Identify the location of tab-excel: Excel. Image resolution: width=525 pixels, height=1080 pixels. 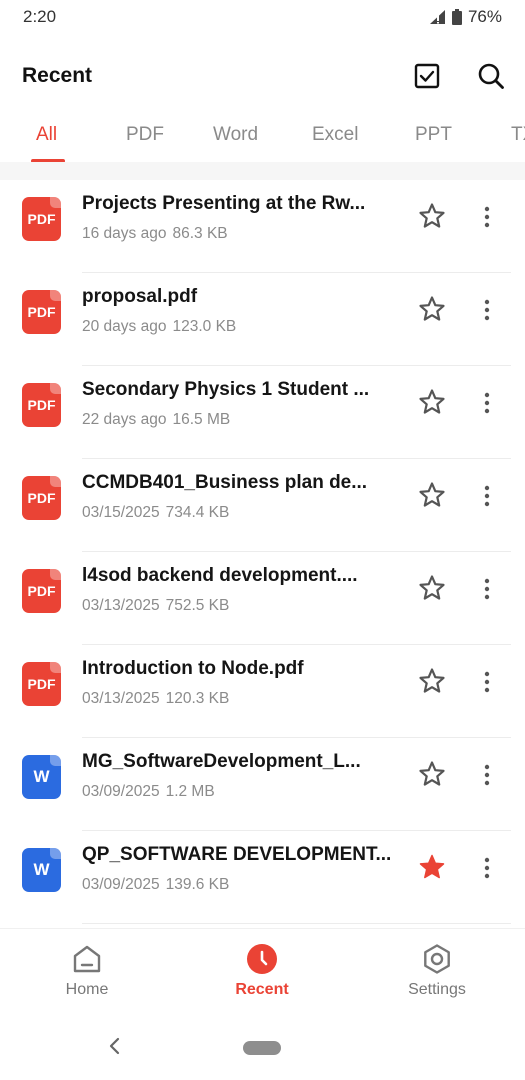
(335, 135).